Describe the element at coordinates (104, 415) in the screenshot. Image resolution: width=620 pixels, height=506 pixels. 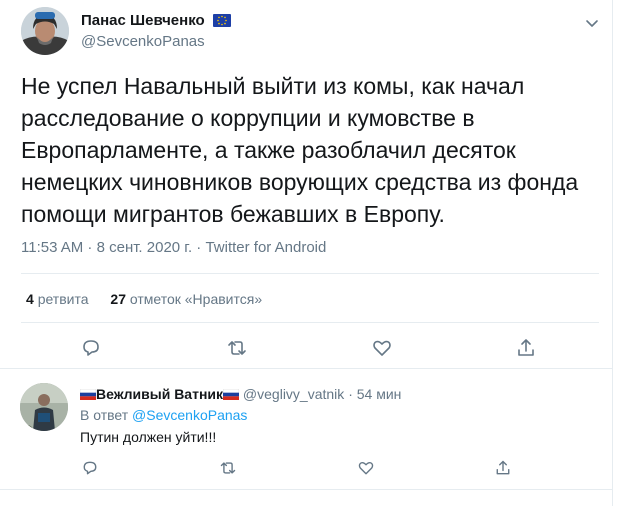
I see `reply-to-prefix: В ответ` at that location.